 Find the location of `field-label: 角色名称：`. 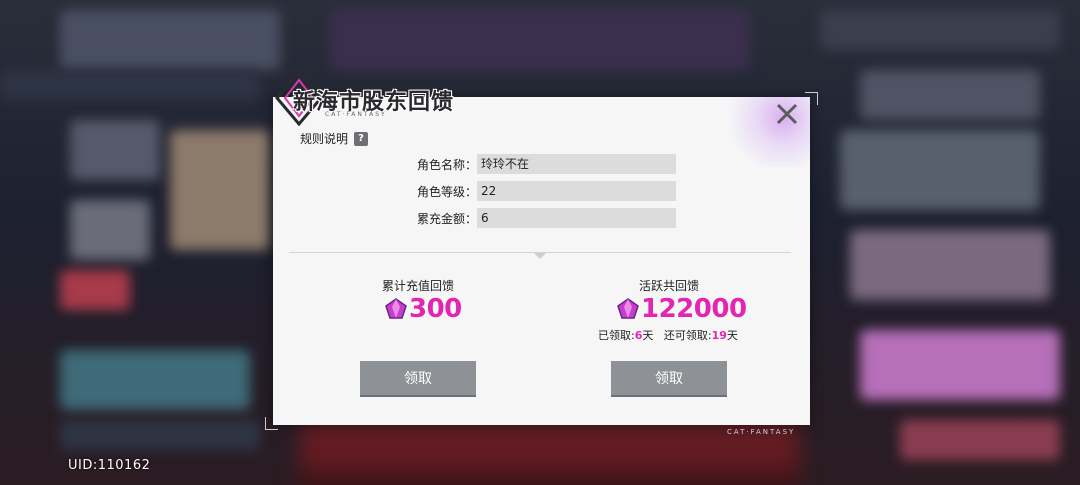

field-label: 角色名称： is located at coordinates (446, 164).